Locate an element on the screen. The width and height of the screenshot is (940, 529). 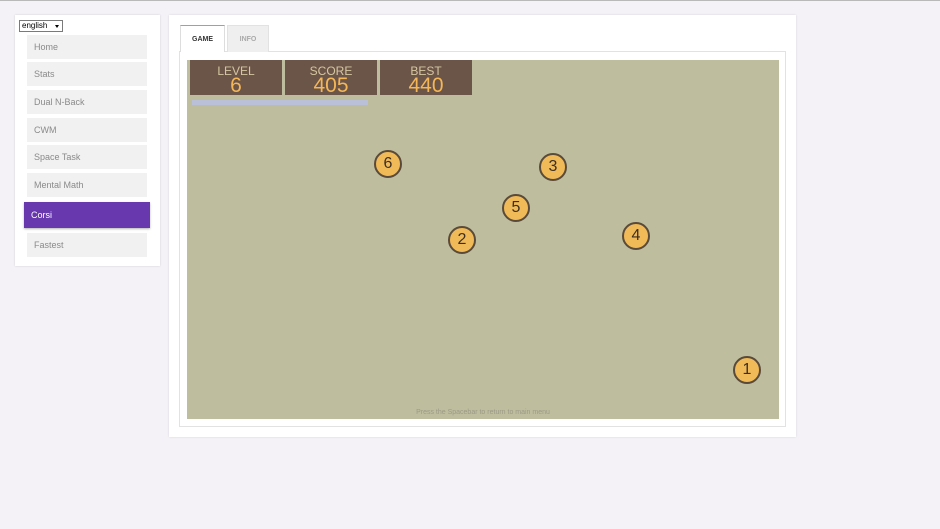
sidebar-item-label: Dual N-Back is located at coordinates (59, 102).